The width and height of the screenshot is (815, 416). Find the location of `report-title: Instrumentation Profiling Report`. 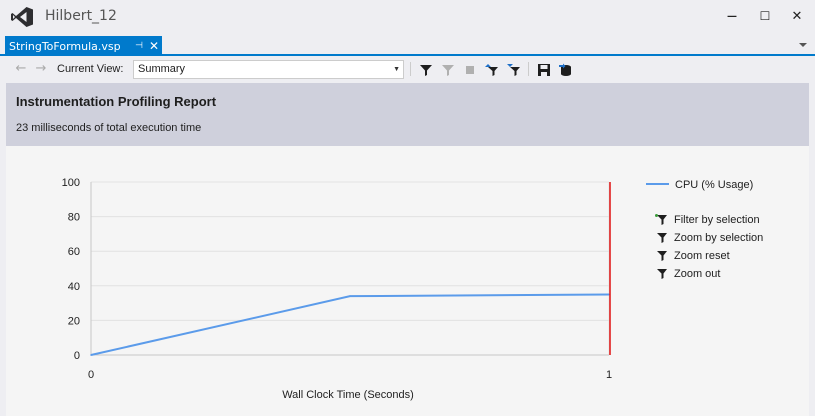

report-title: Instrumentation Profiling Report is located at coordinates (116, 101).